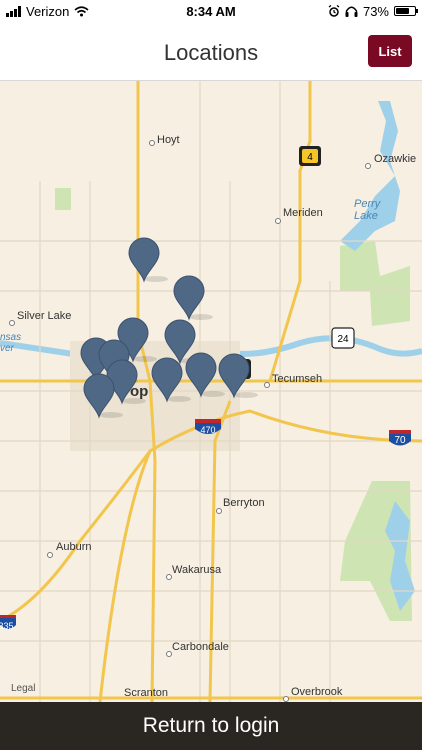 This screenshot has height=750, width=422. I want to click on perry-lake-water, so click(370, 176).